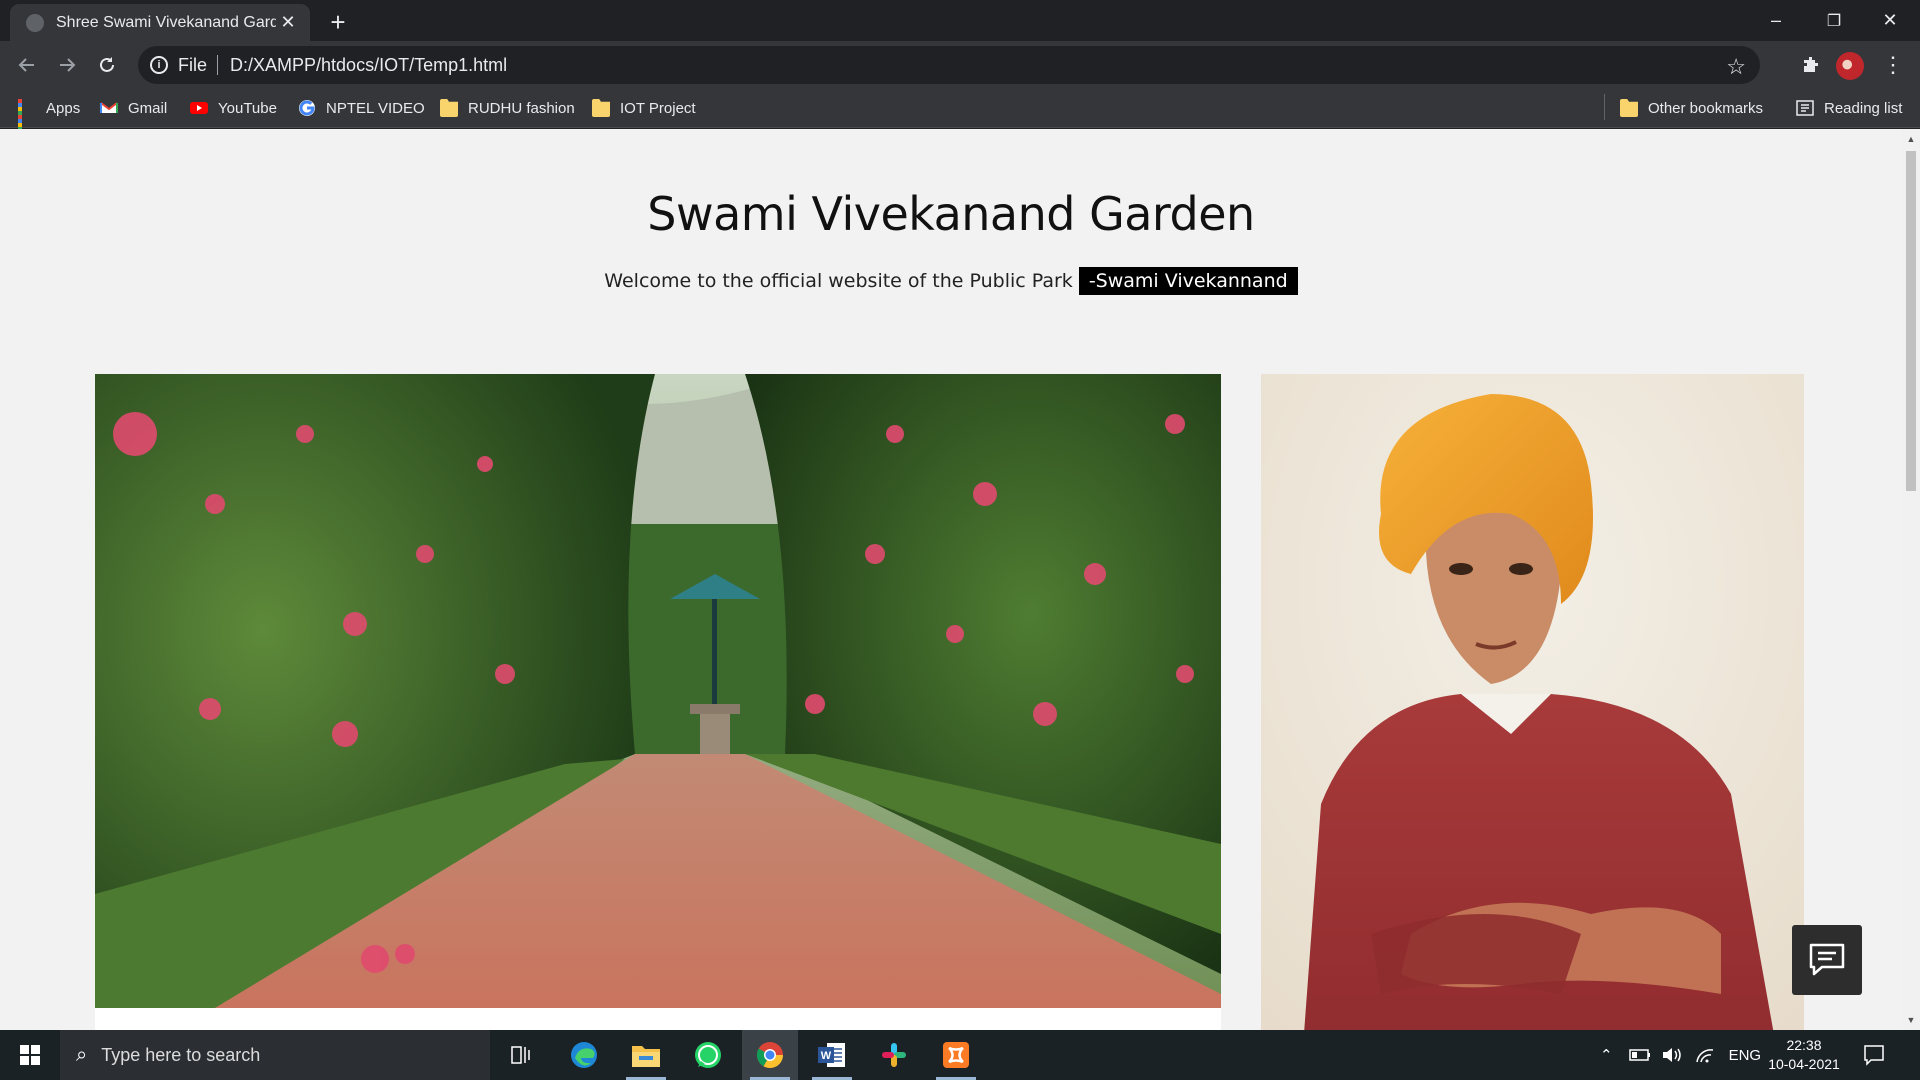 This screenshot has height=1080, width=1920. Describe the element at coordinates (658, 108) in the screenshot. I see `bookmark-label: IOT Project` at that location.